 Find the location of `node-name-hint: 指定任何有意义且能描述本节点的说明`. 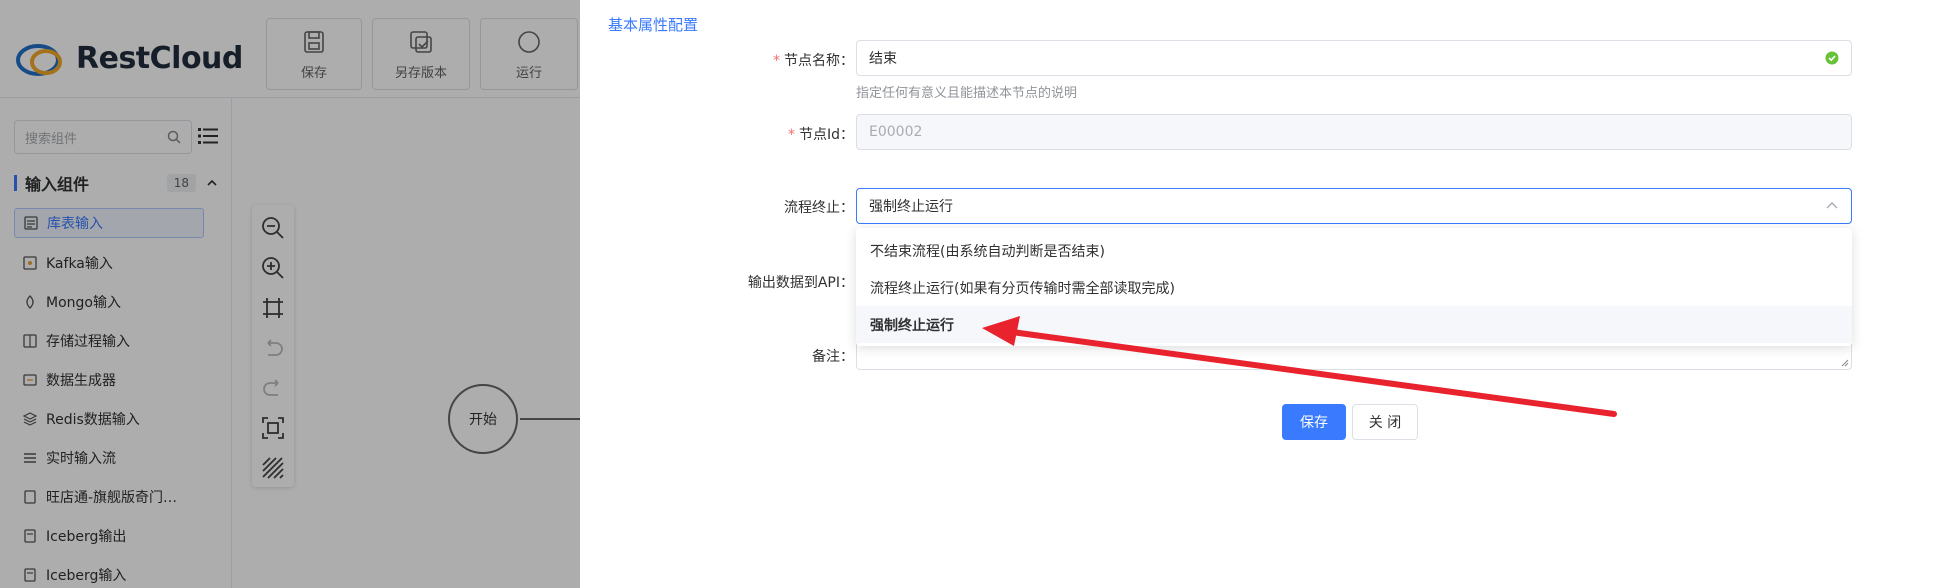

node-name-hint: 指定任何有意义且能描述本节点的说明 is located at coordinates (967, 93).